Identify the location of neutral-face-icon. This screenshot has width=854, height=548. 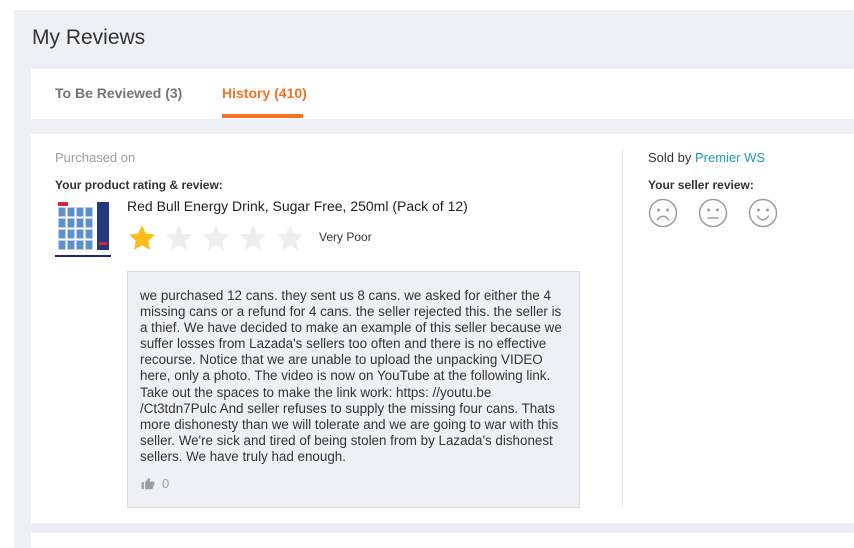
(713, 213).